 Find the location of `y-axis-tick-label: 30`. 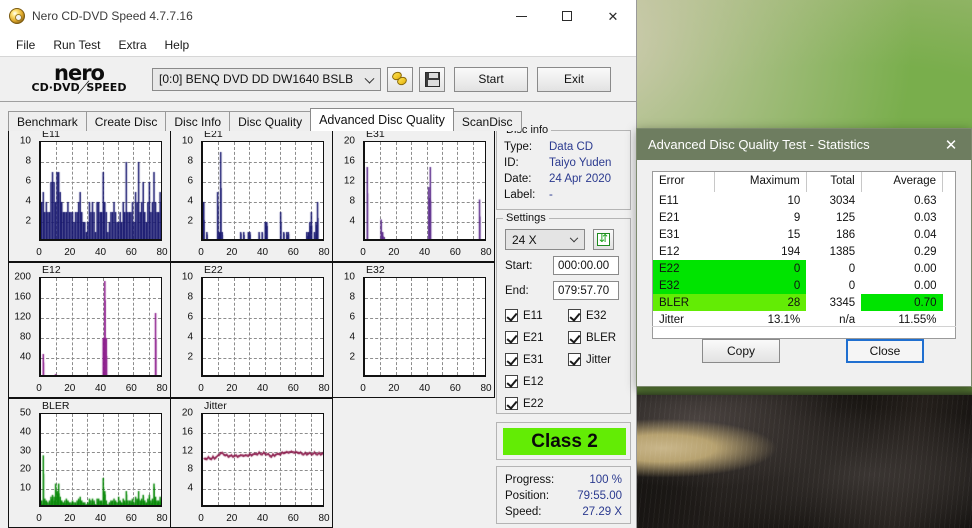

y-axis-tick-label: 30 is located at coordinates (25, 451).